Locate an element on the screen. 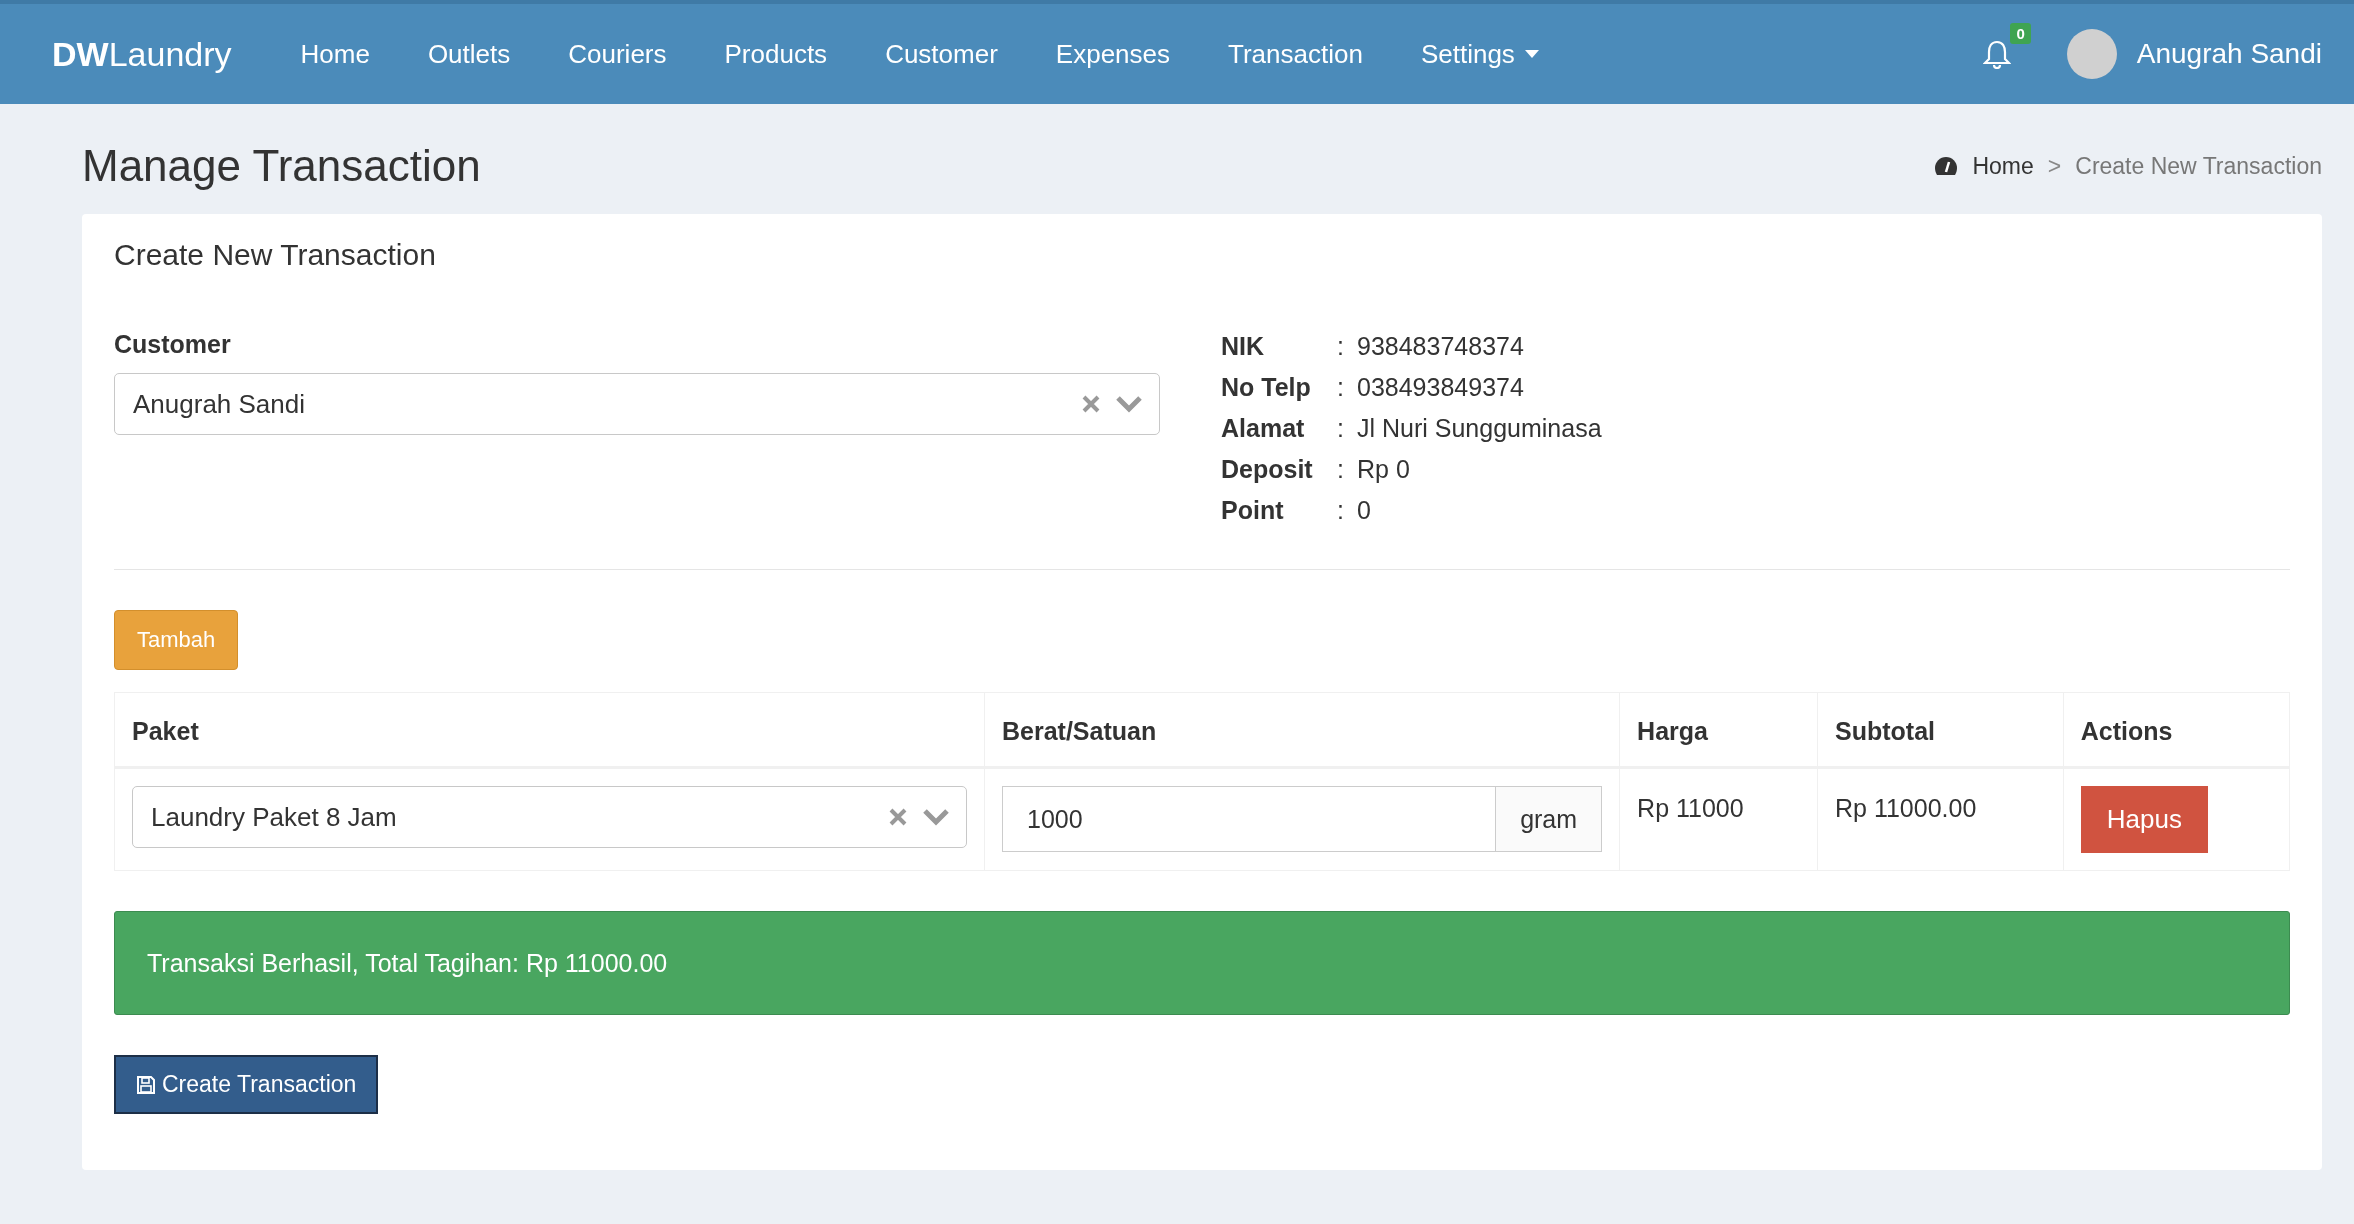  info-label: Deposit is located at coordinates (1267, 469).